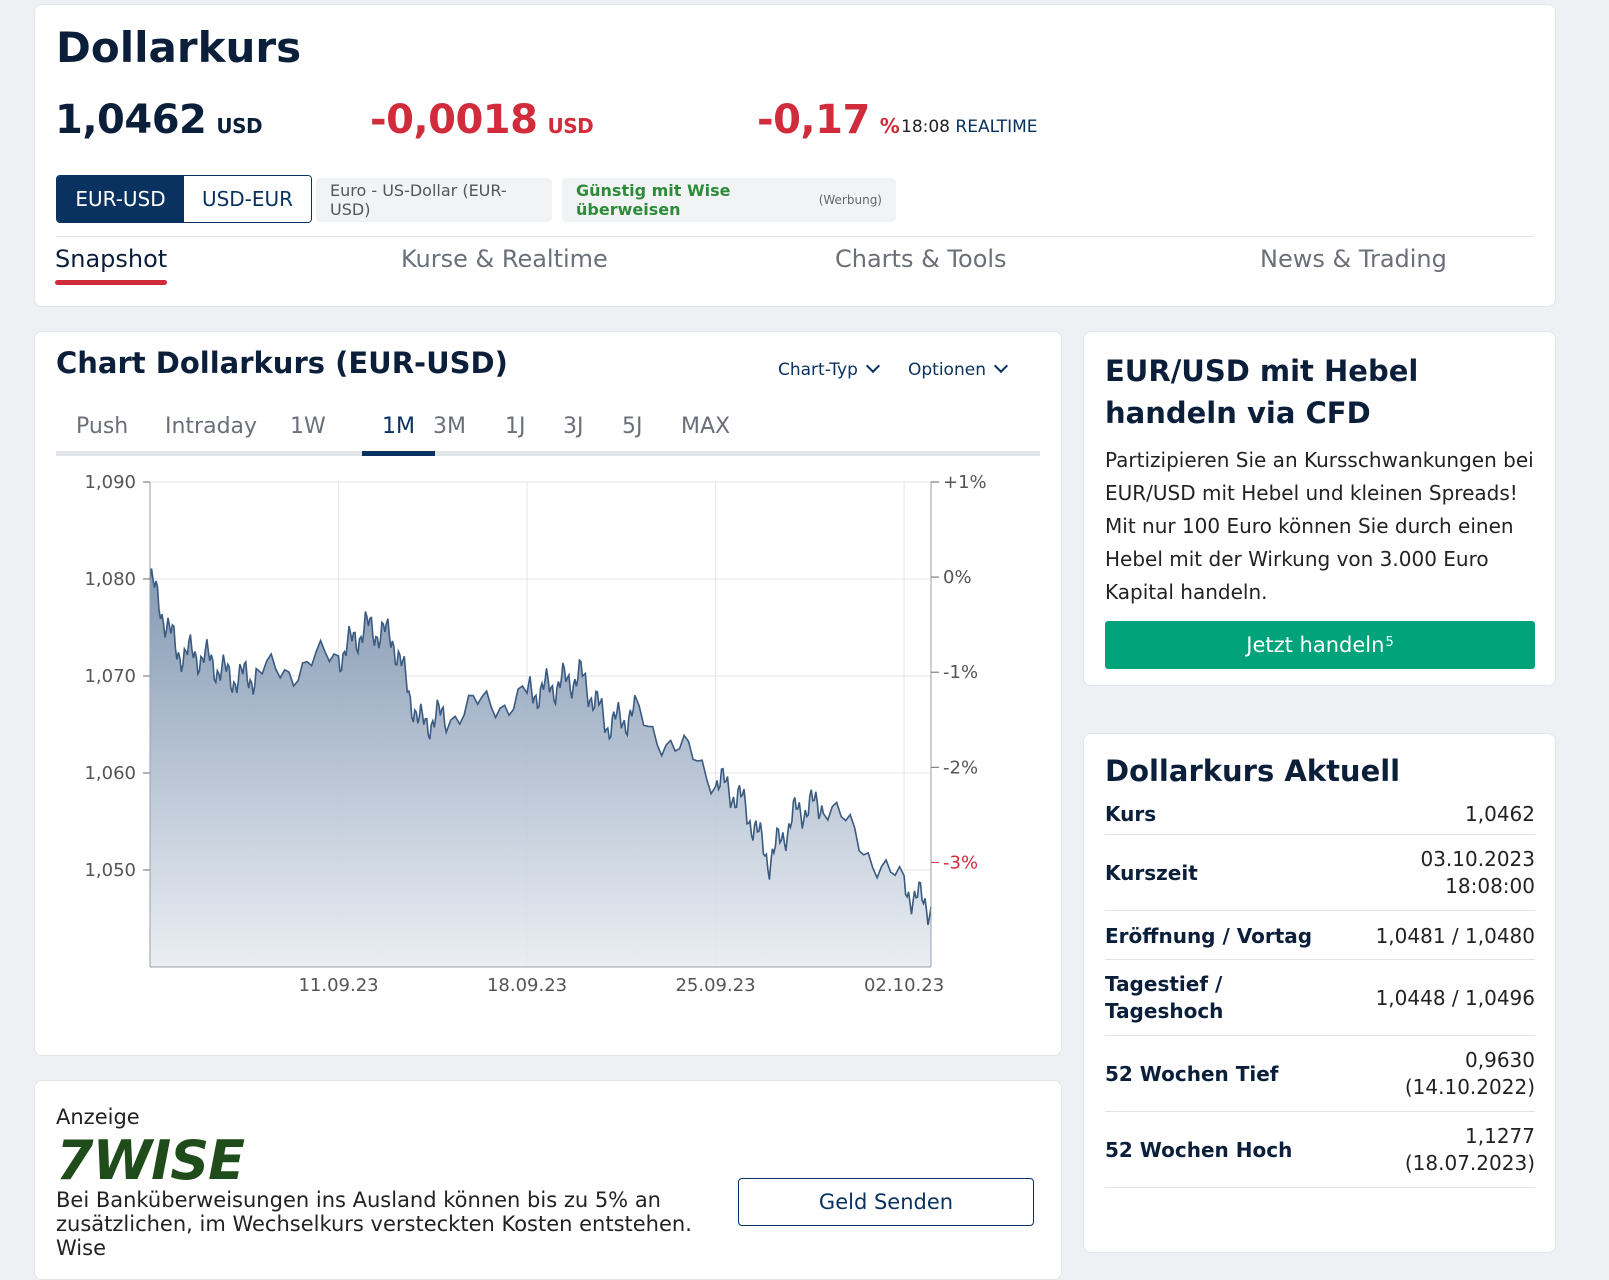 This screenshot has height=1280, width=1609. Describe the element at coordinates (960, 862) in the screenshot. I see `y2-tick-label: -3%` at that location.